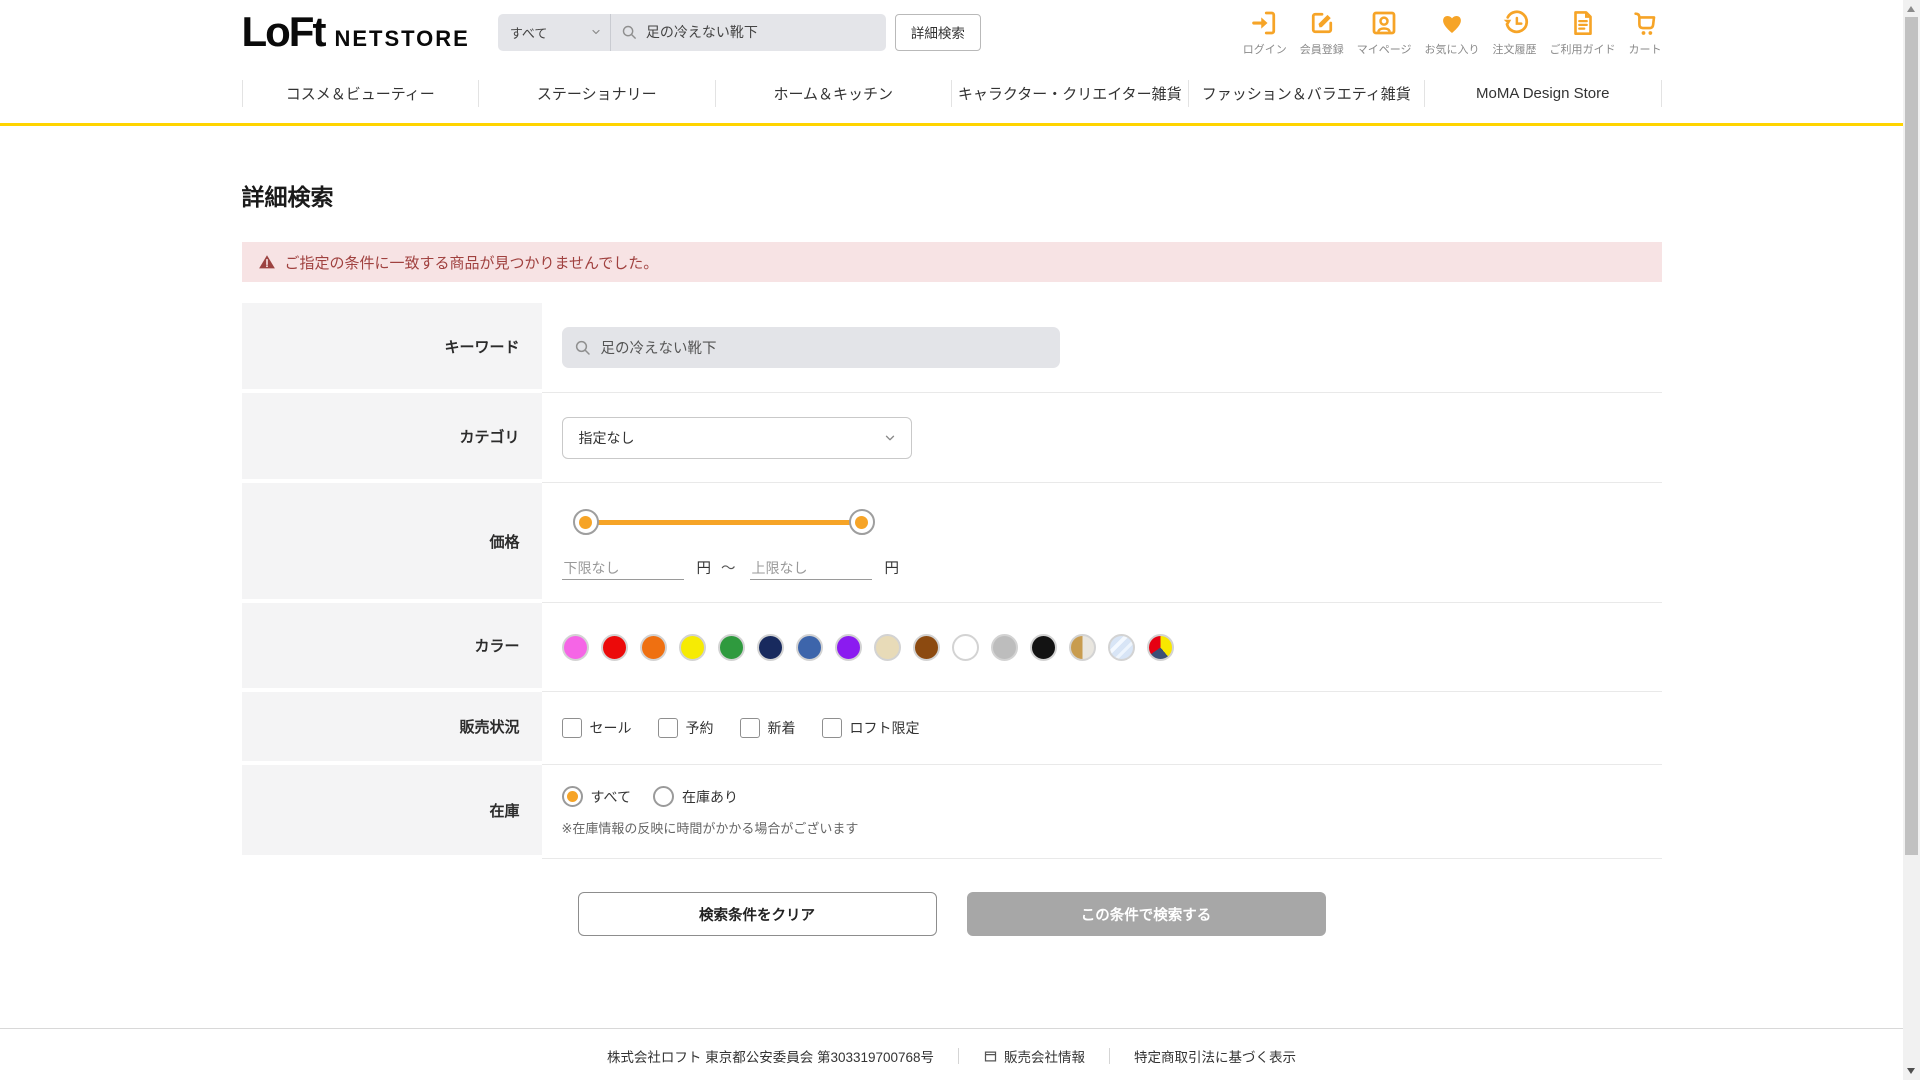 The image size is (1920, 1080). Describe the element at coordinates (1265, 32) in the screenshot. I see `login-link: ログイン` at that location.